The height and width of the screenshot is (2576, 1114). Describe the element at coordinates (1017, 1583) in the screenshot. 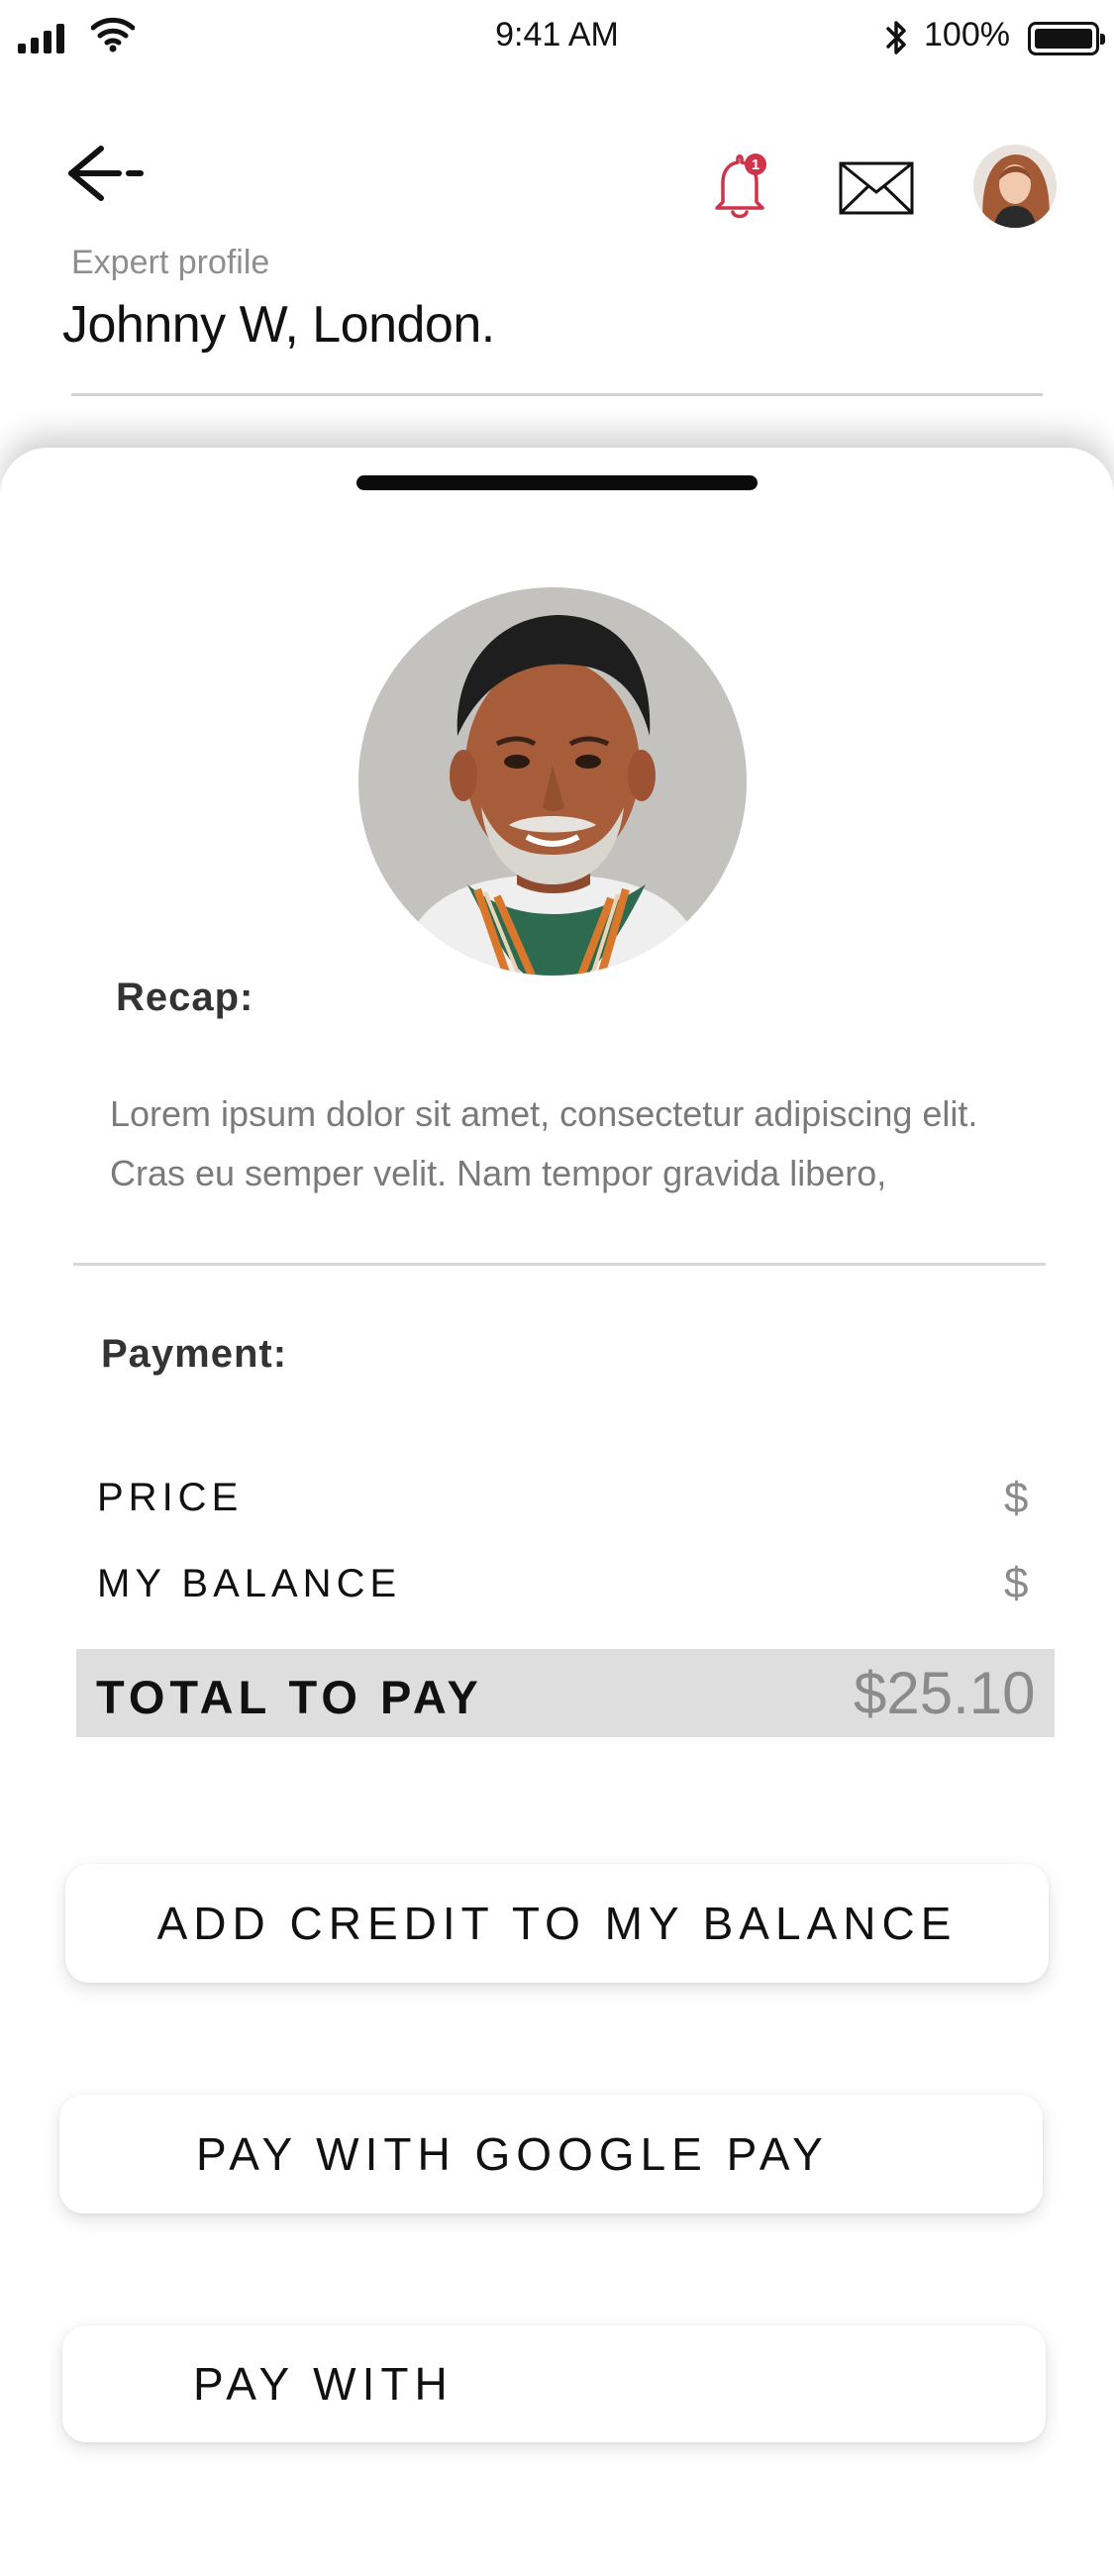

I see `balance-value: $` at that location.